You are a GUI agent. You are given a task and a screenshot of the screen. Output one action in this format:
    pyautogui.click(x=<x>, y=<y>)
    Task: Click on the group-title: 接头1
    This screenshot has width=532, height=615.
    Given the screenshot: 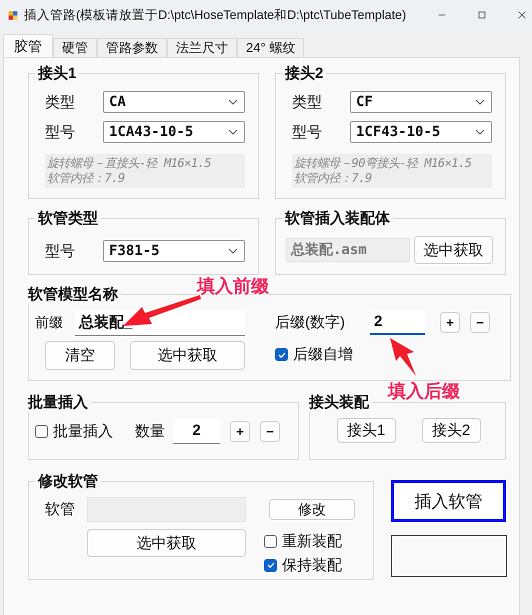 What is the action you would take?
    pyautogui.click(x=57, y=73)
    